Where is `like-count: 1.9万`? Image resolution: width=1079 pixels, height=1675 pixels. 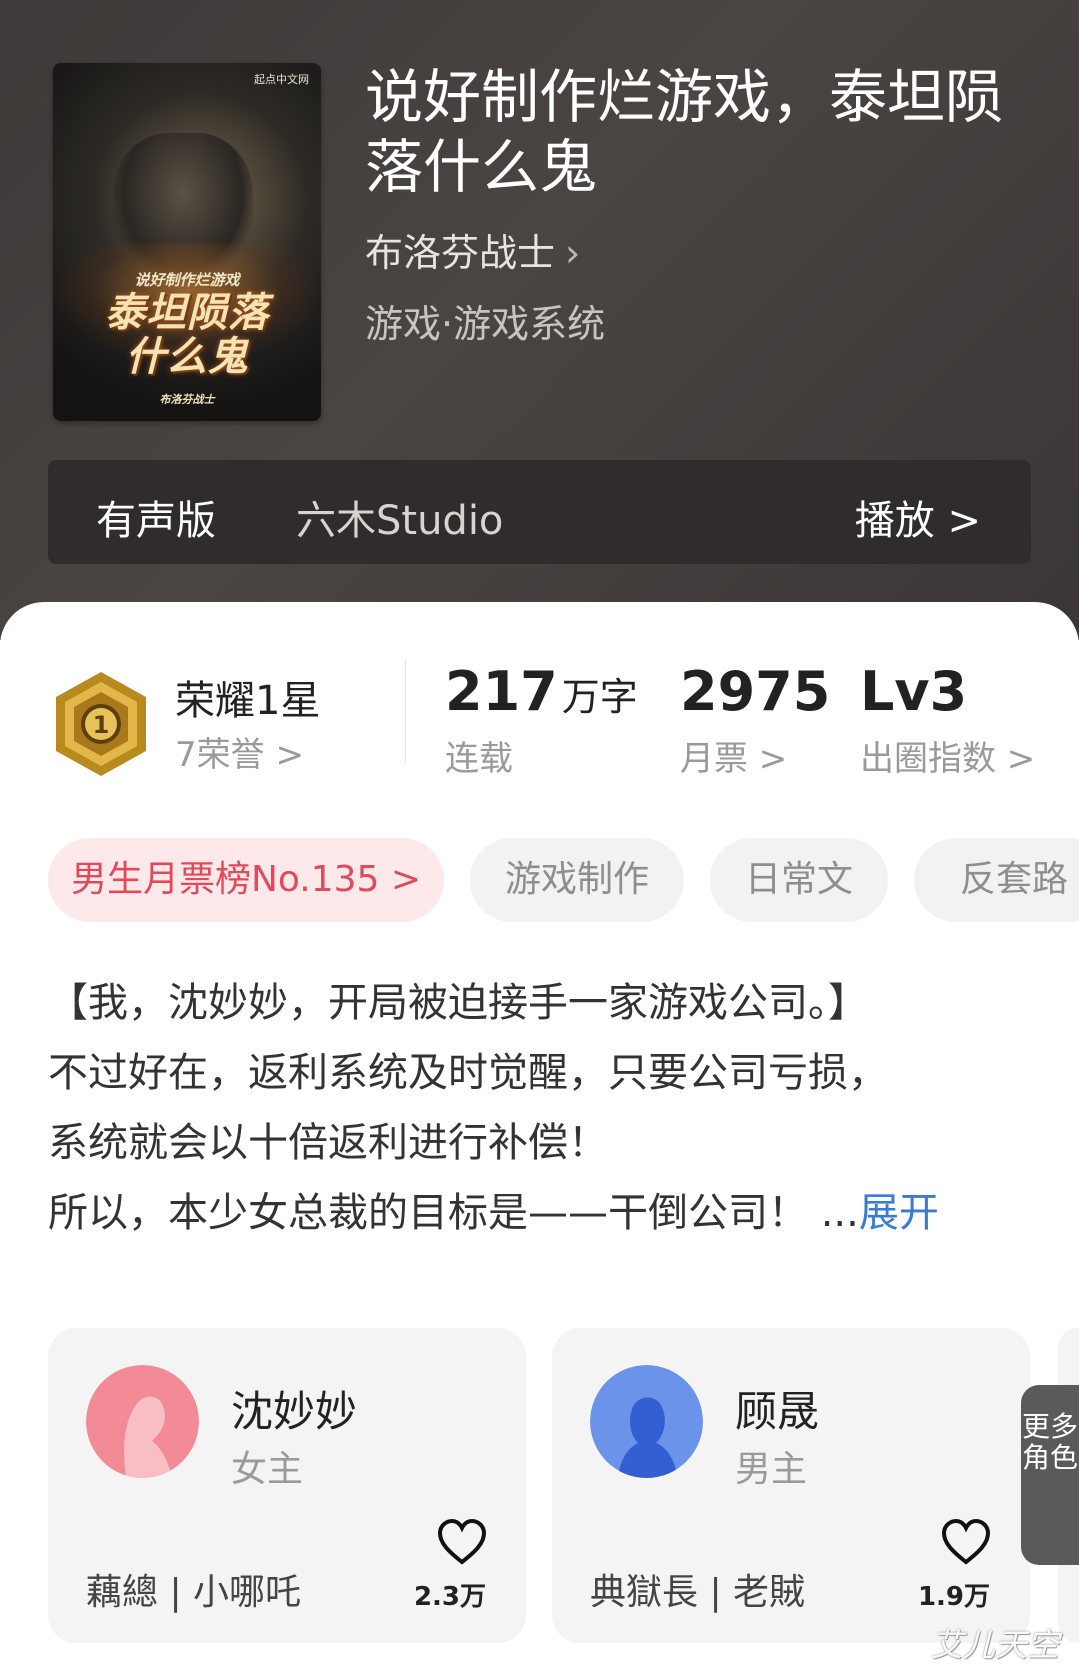 like-count: 1.9万 is located at coordinates (954, 1597).